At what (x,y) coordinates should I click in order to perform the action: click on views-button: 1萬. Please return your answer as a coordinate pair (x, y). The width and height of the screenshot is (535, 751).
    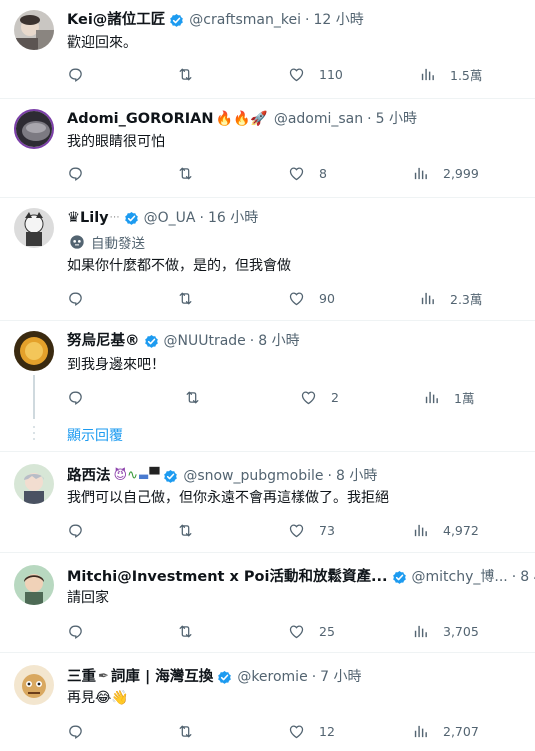
    Looking at the image, I should click on (448, 397).